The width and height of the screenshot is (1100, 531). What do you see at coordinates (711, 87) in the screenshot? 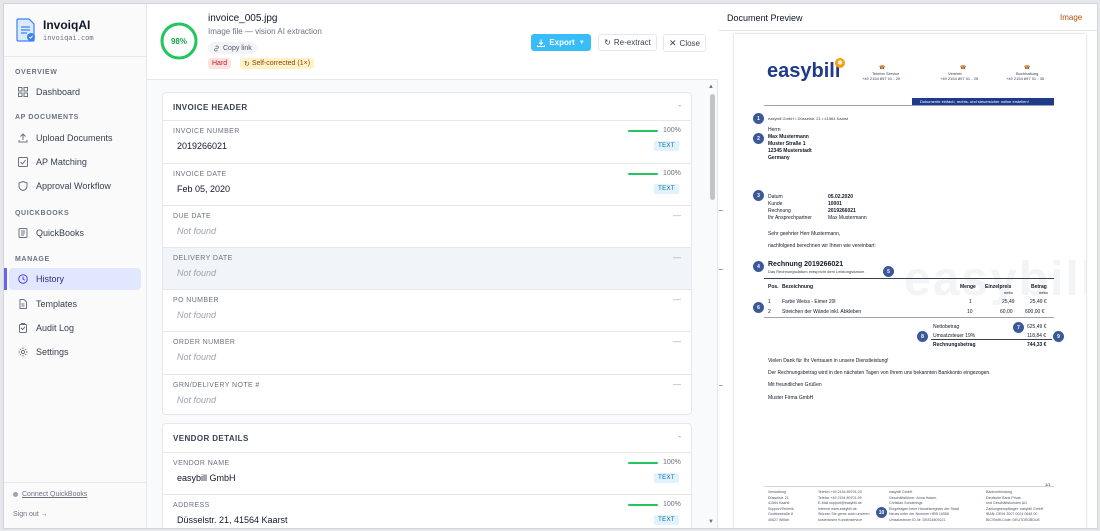
I see `scroll-up-icon: ▲` at bounding box center [711, 87].